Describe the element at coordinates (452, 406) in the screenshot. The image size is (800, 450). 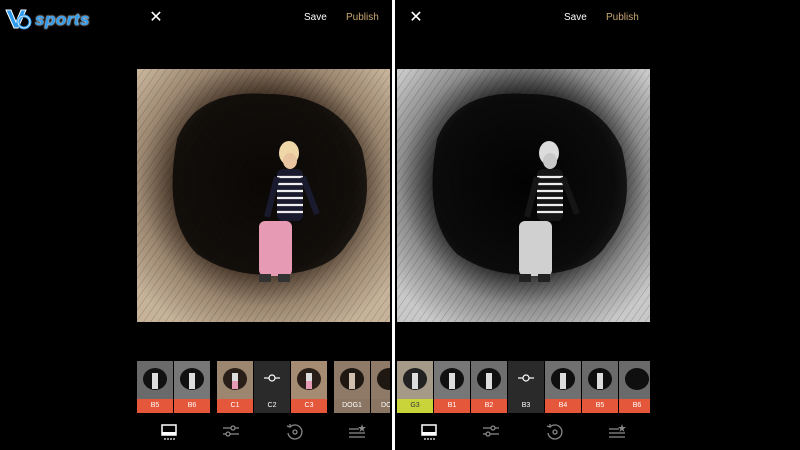
I see `filter-label: B1` at that location.